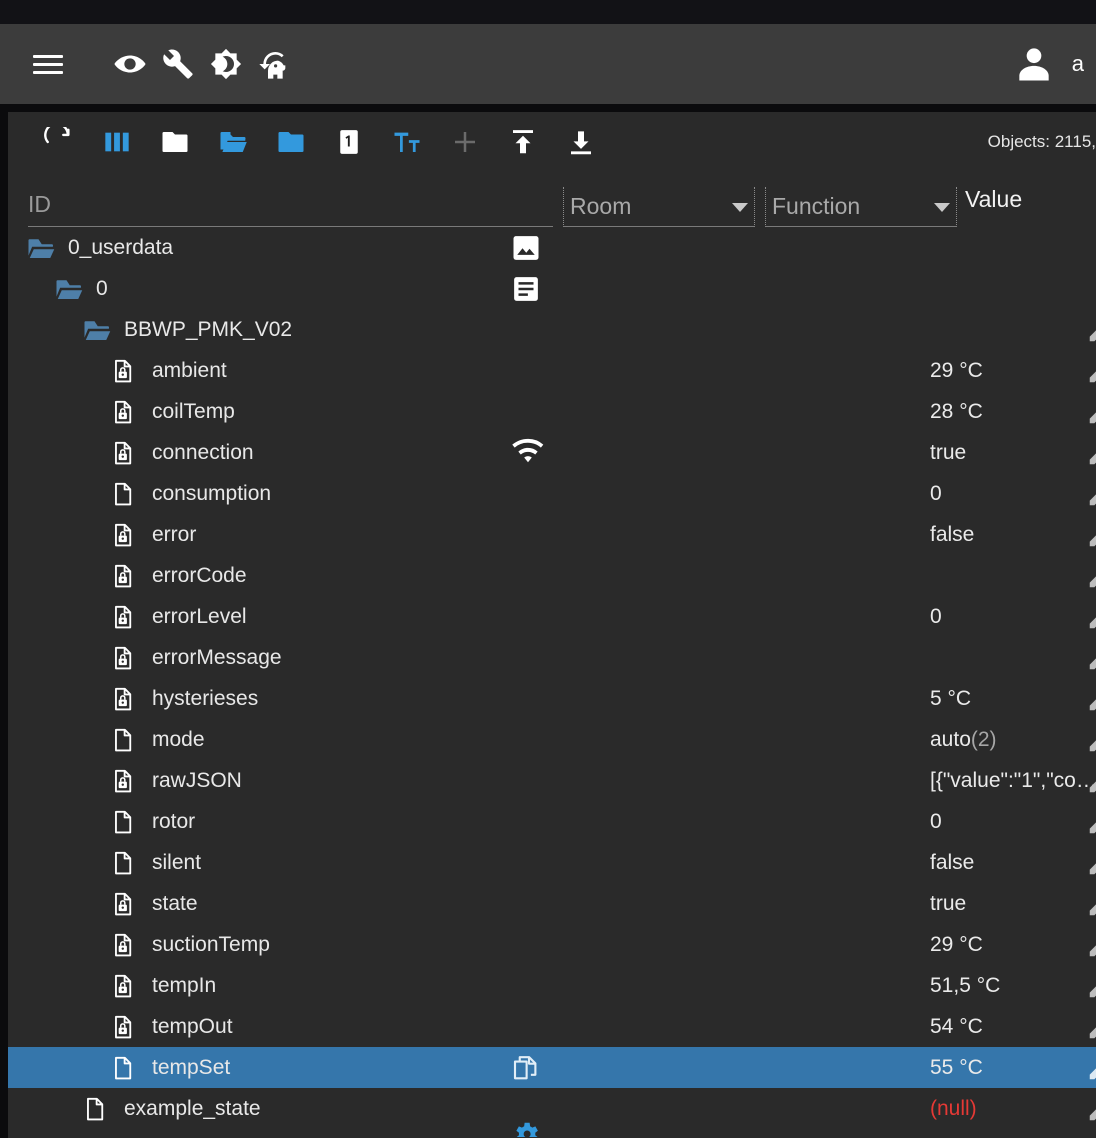 This screenshot has height=1138, width=1096. Describe the element at coordinates (130, 64) in the screenshot. I see `eye-icon` at that location.